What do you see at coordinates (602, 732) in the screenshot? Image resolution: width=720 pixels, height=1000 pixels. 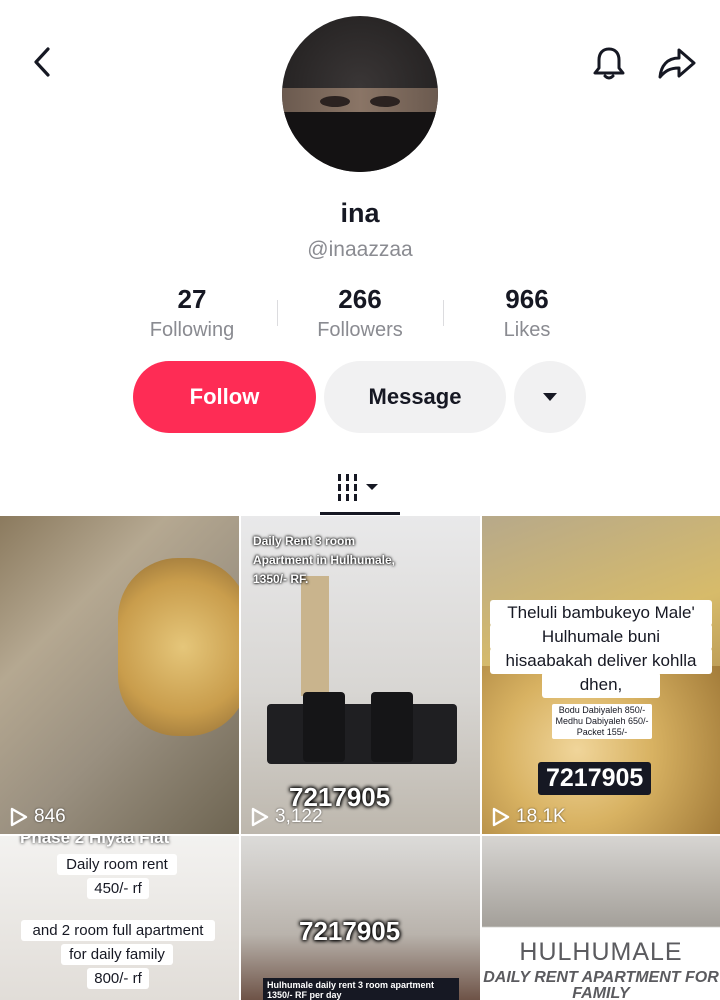 I see `price-item: Packet 155/-` at bounding box center [602, 732].